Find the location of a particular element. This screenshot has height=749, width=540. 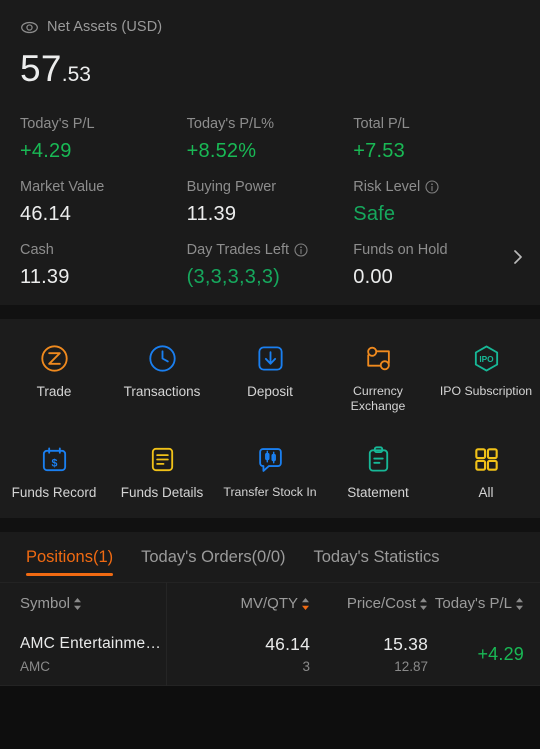

stat-label: Cash is located at coordinates (37, 249).